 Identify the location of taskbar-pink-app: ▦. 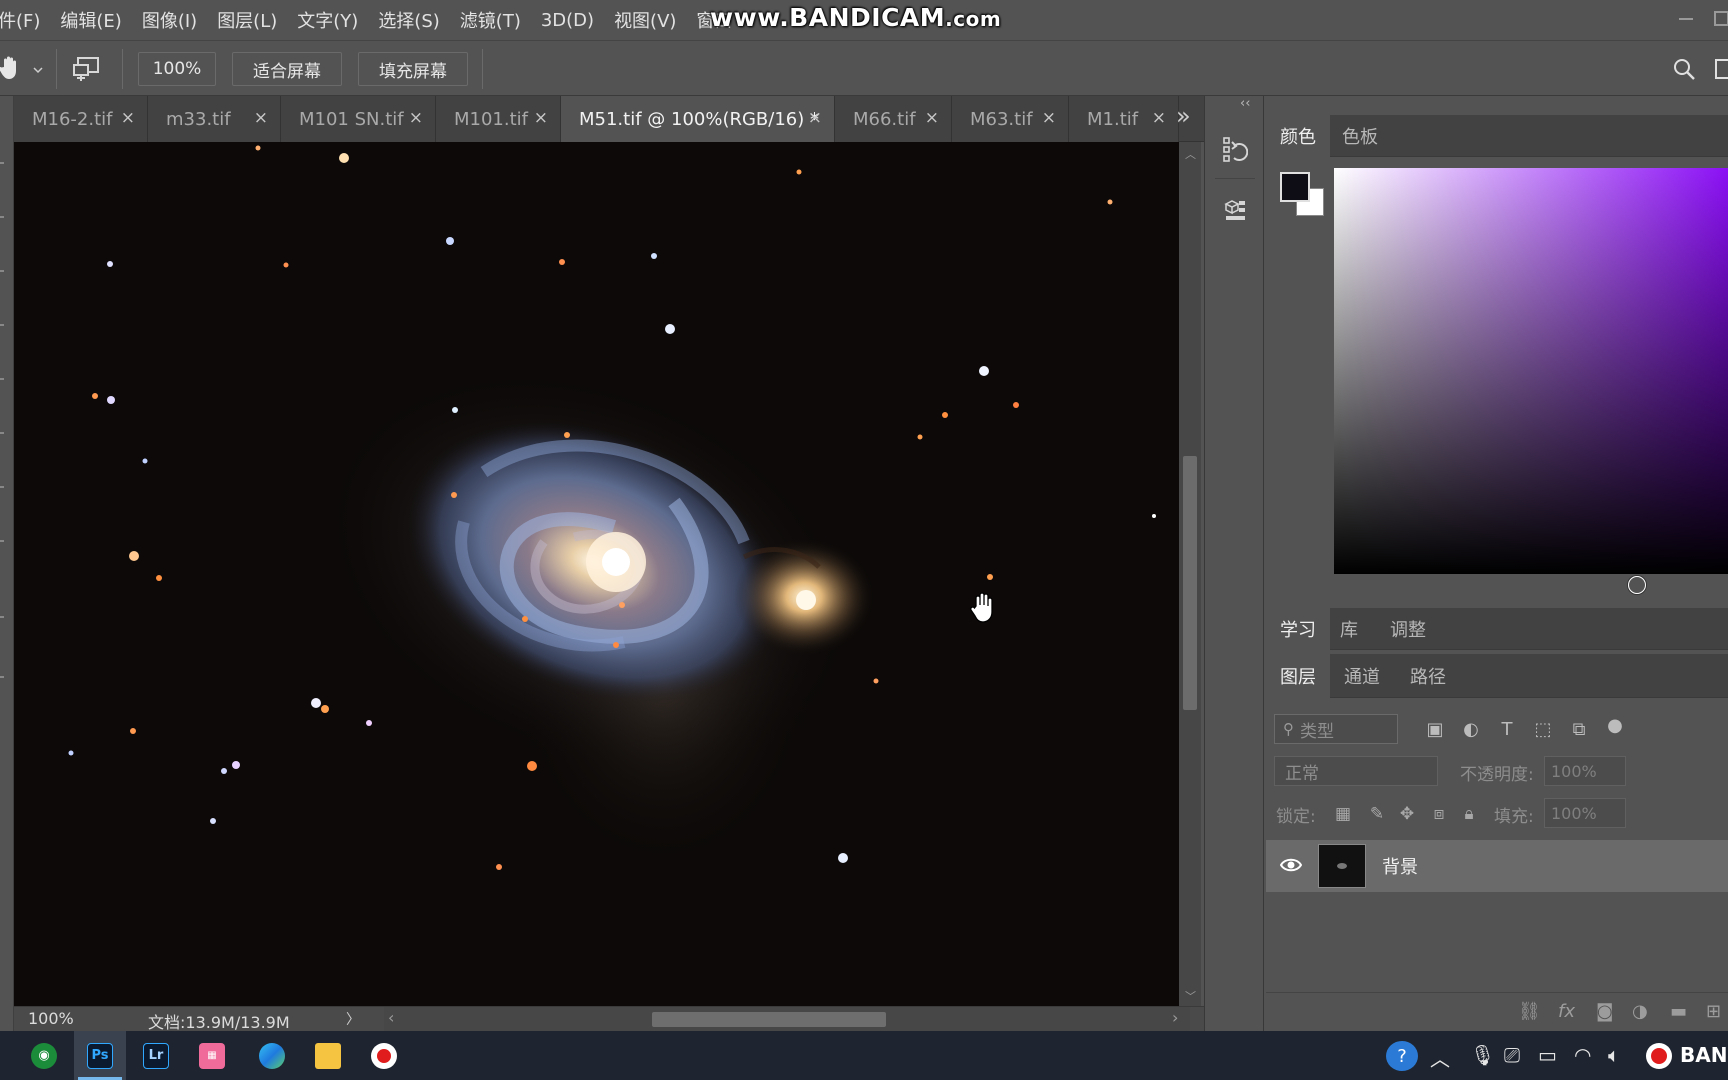
(212, 1055).